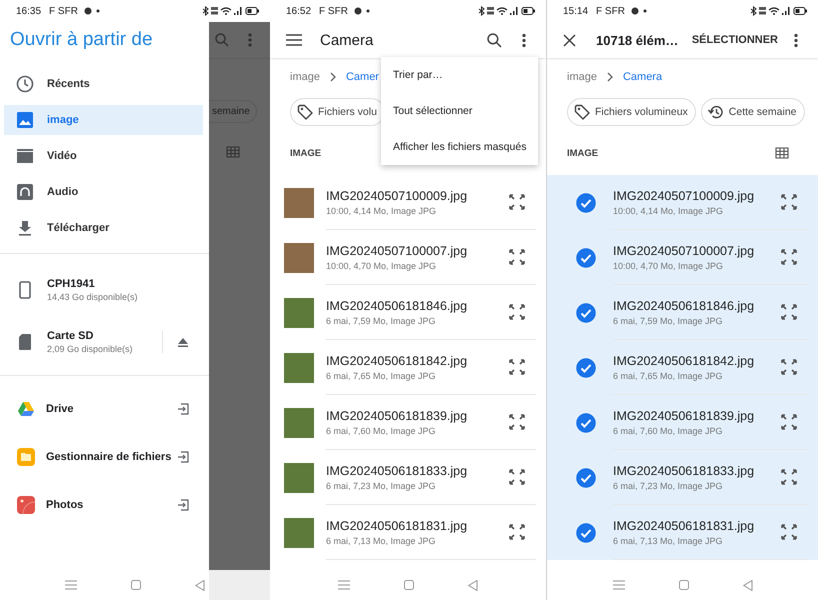 The height and width of the screenshot is (600, 818). I want to click on file-details: 6 mai, 7,65 Mo, Image JPG, so click(381, 375).